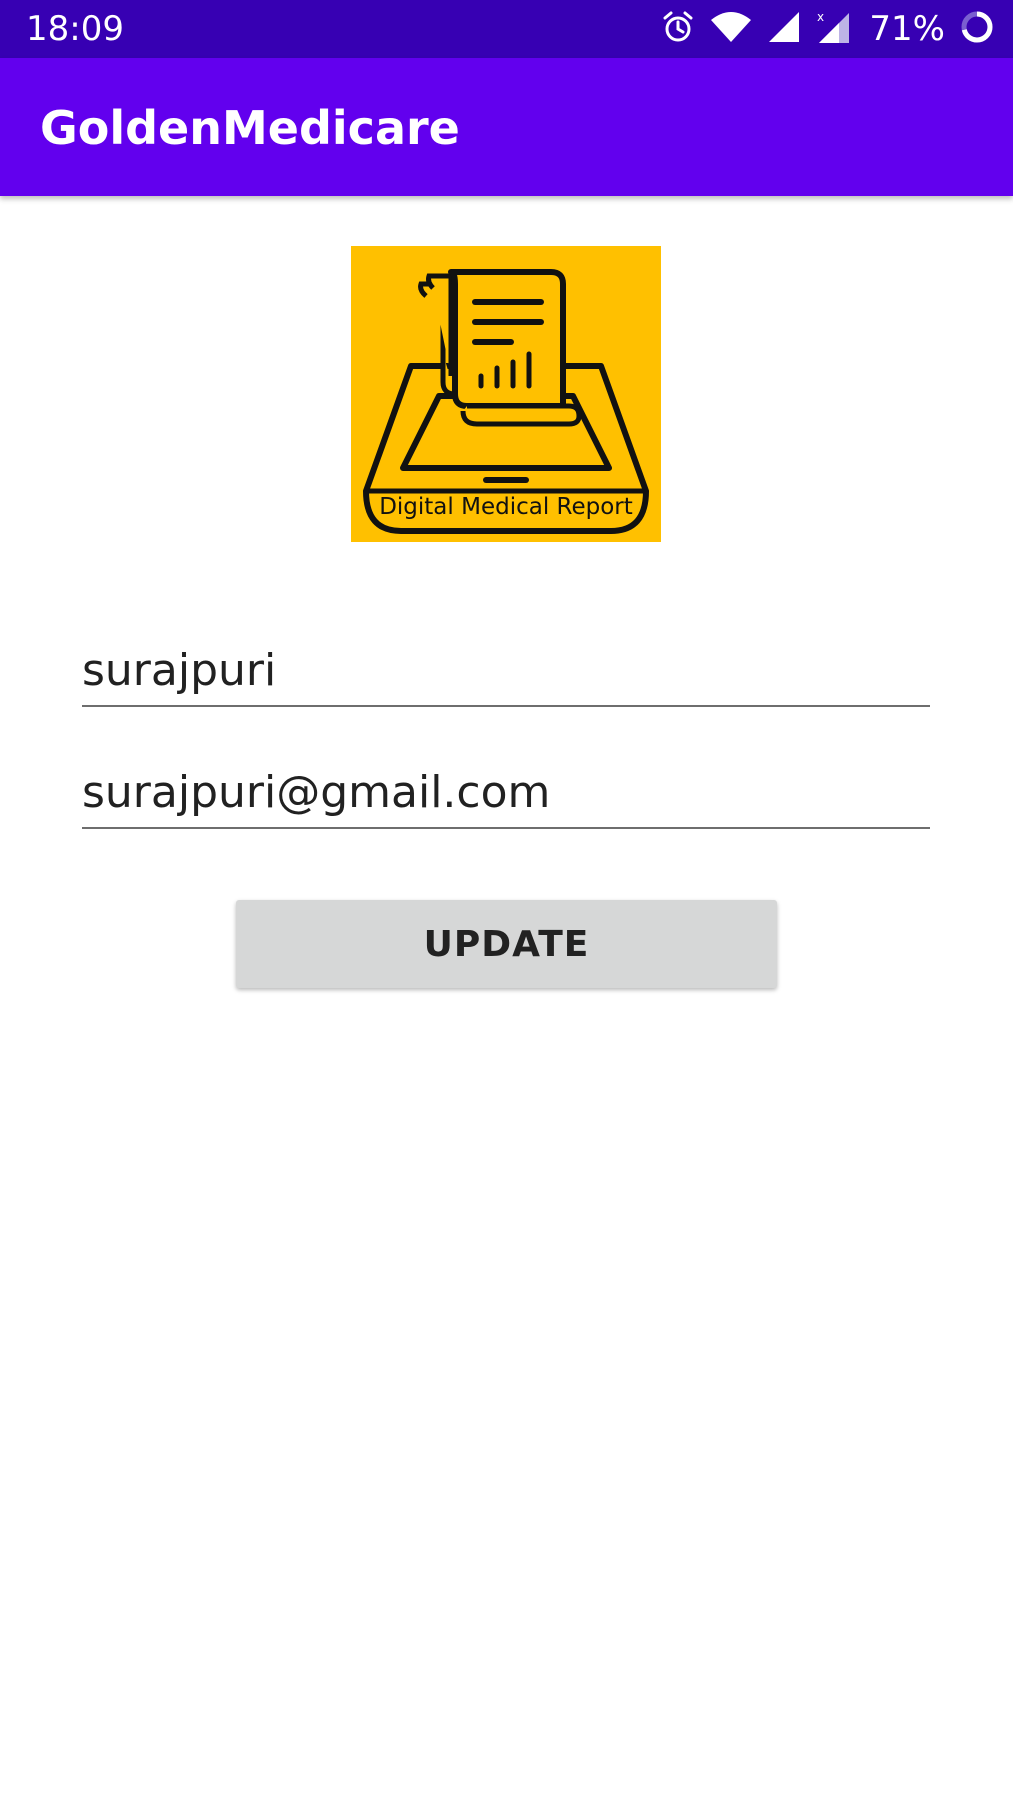 This screenshot has width=1013, height=1801. What do you see at coordinates (977, 29) in the screenshot?
I see `battery-ring-icon` at bounding box center [977, 29].